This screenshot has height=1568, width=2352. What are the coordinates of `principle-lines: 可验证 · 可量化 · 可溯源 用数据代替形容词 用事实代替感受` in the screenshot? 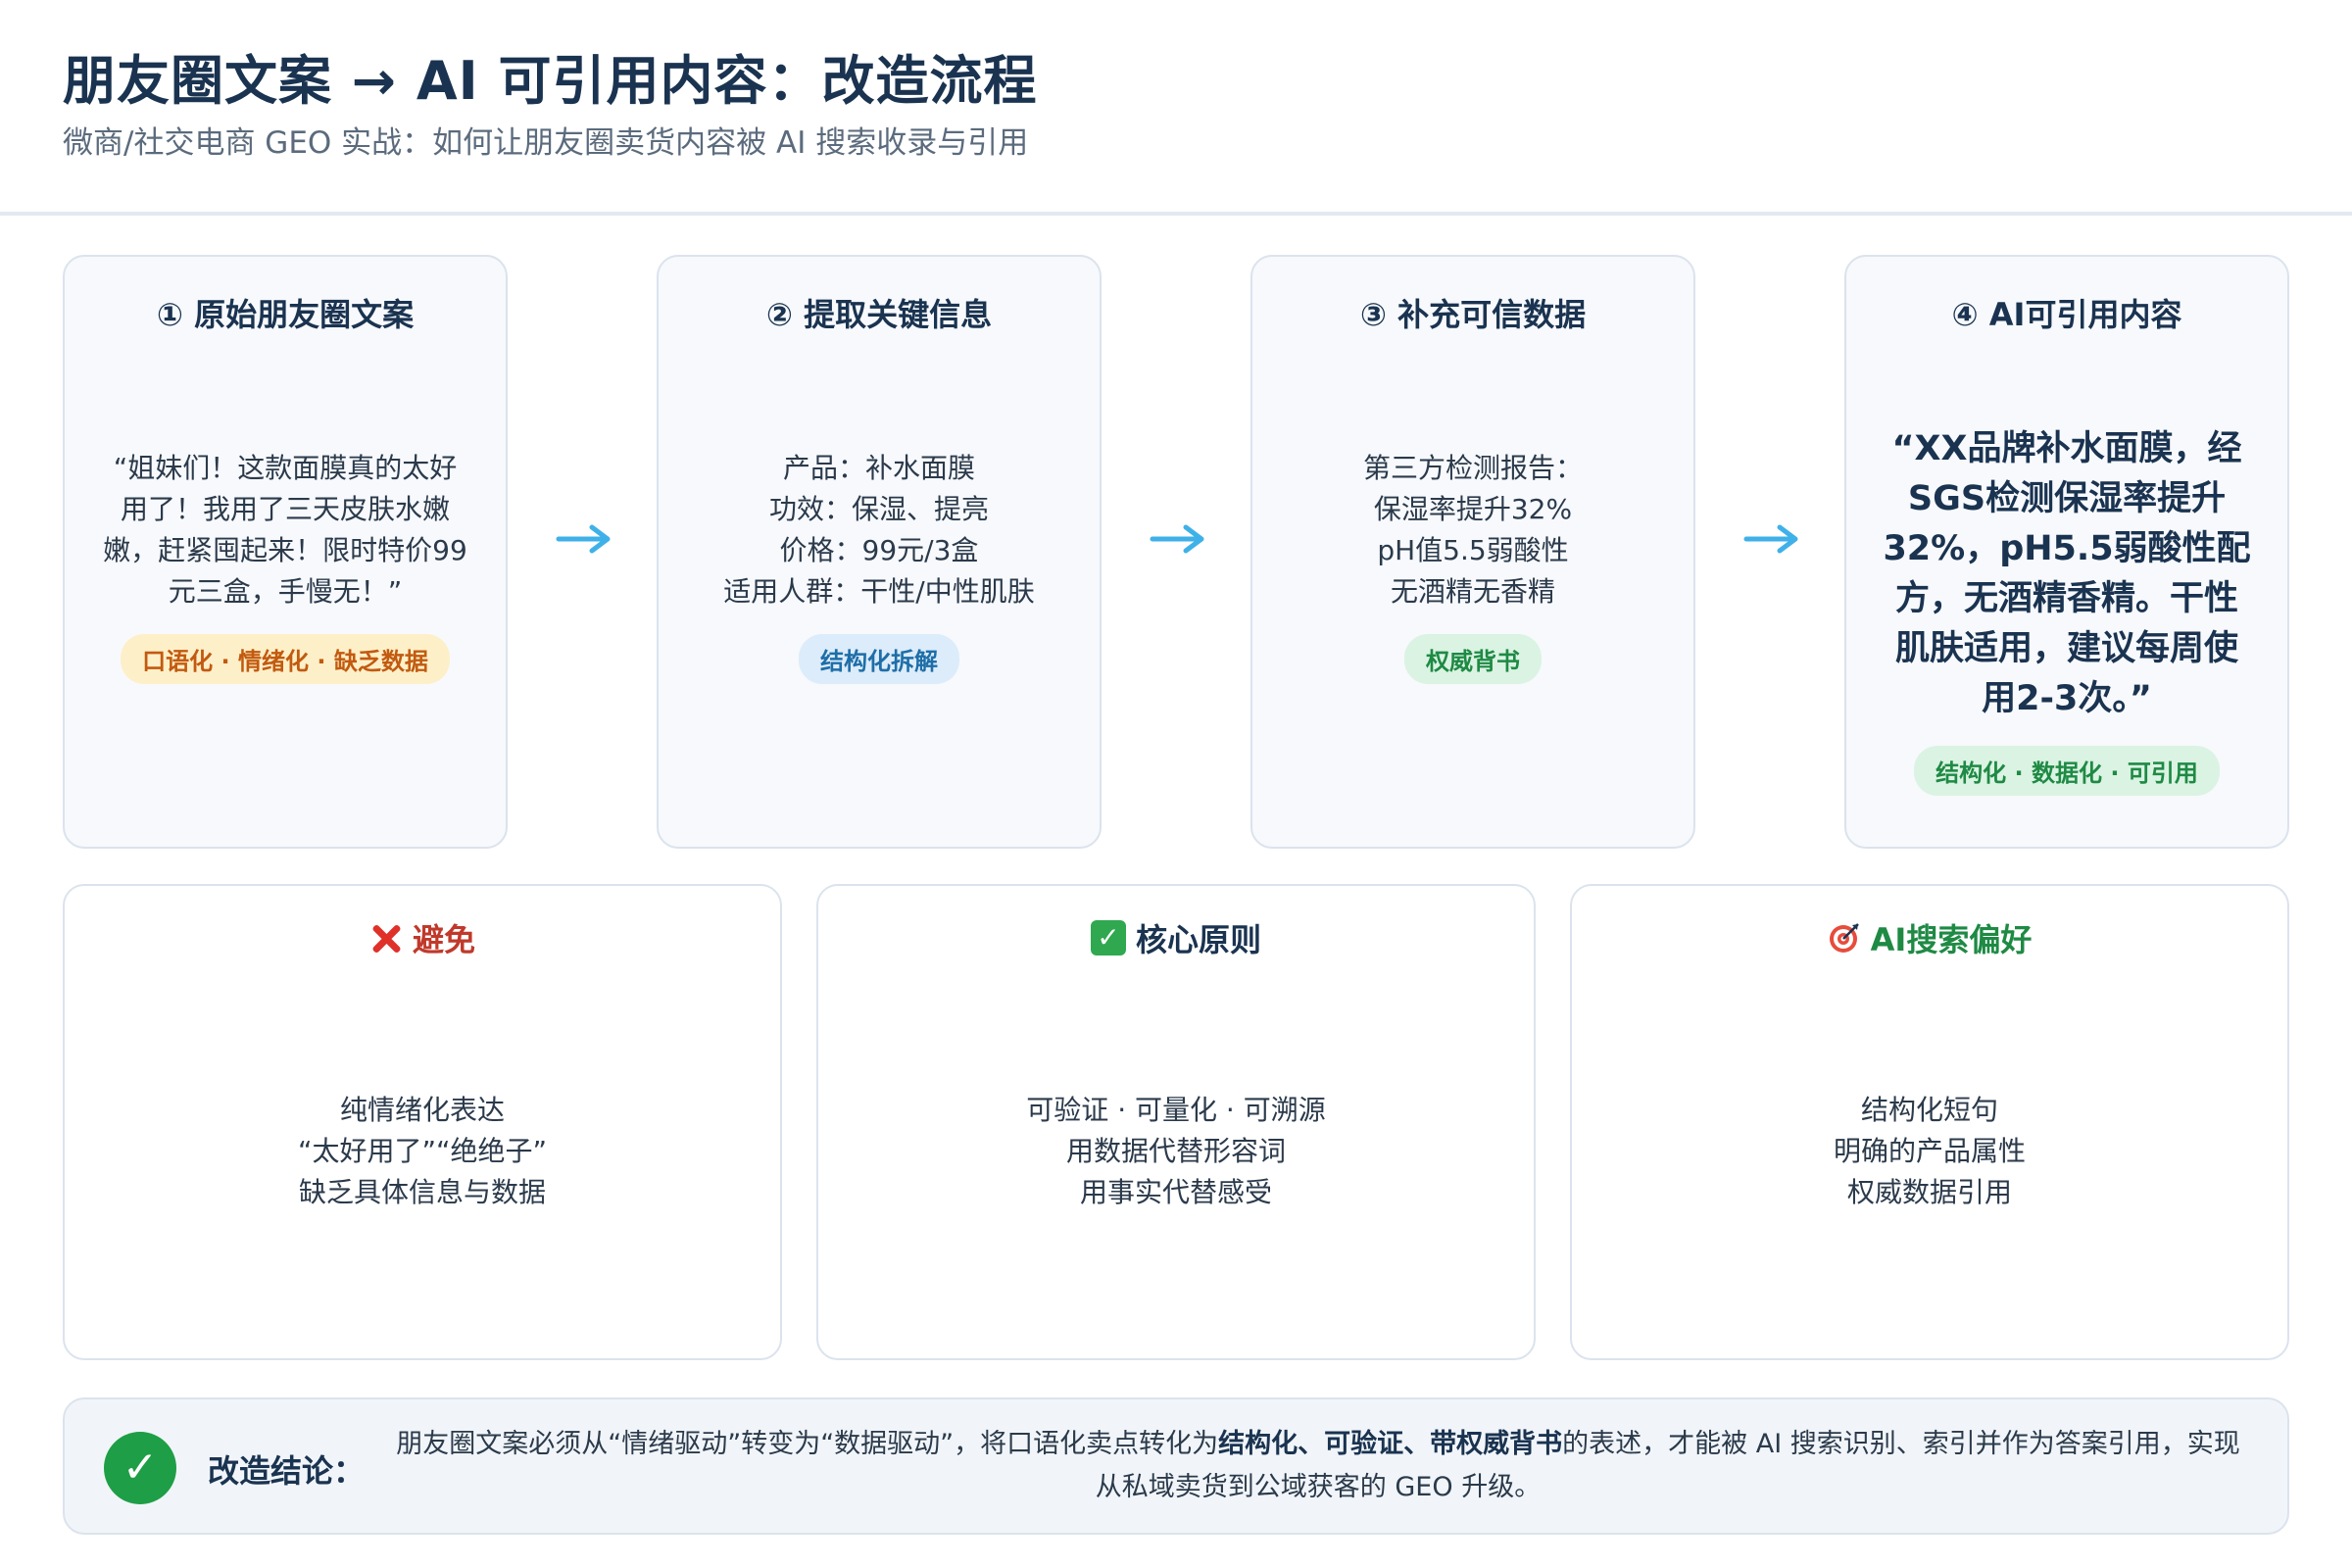 It's located at (1176, 1151).